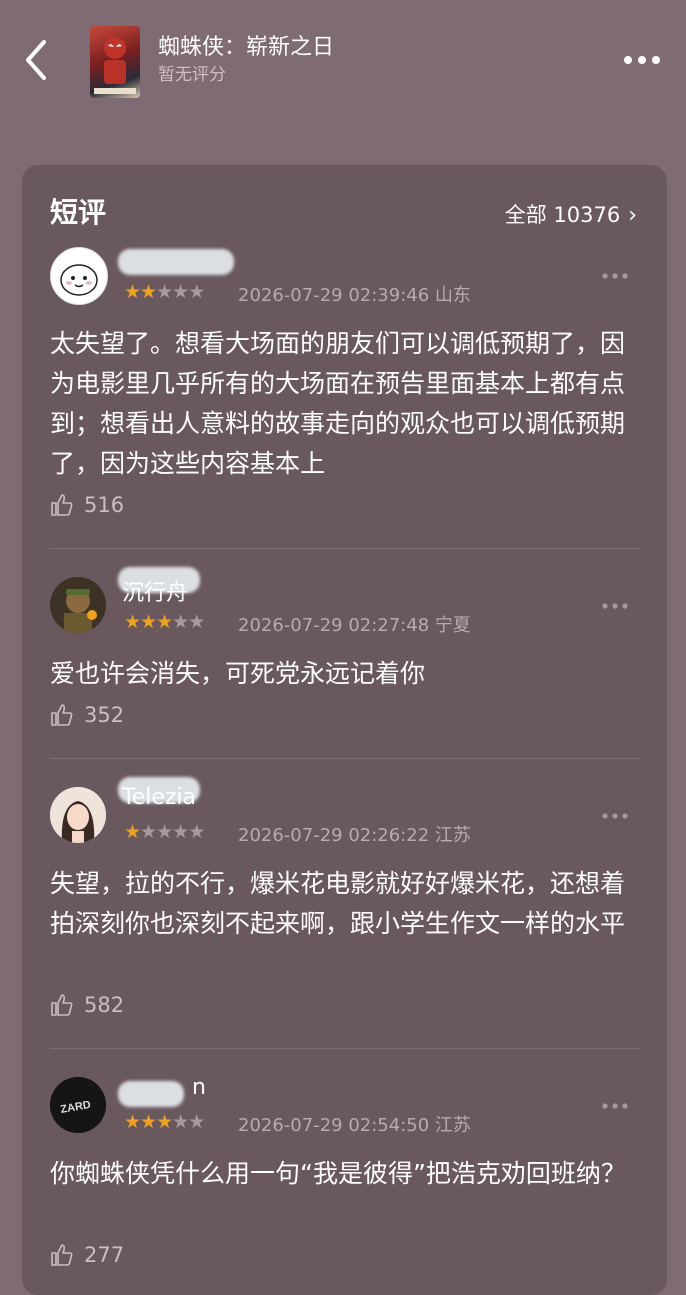 The height and width of the screenshot is (1295, 686). I want to click on section-title: 短评, so click(78, 212).